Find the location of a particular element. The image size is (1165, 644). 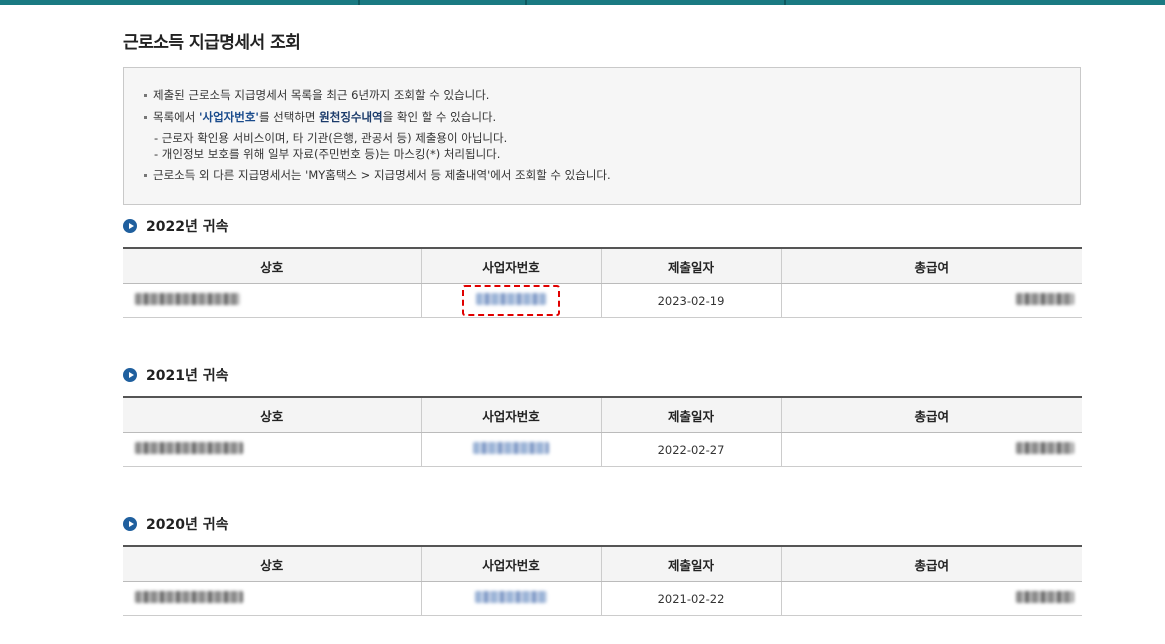

notice-line: 목록에서 '사업자번호'를 선택하면 원천징수내역을 확인 할 수 있습니다. is located at coordinates (320, 117).